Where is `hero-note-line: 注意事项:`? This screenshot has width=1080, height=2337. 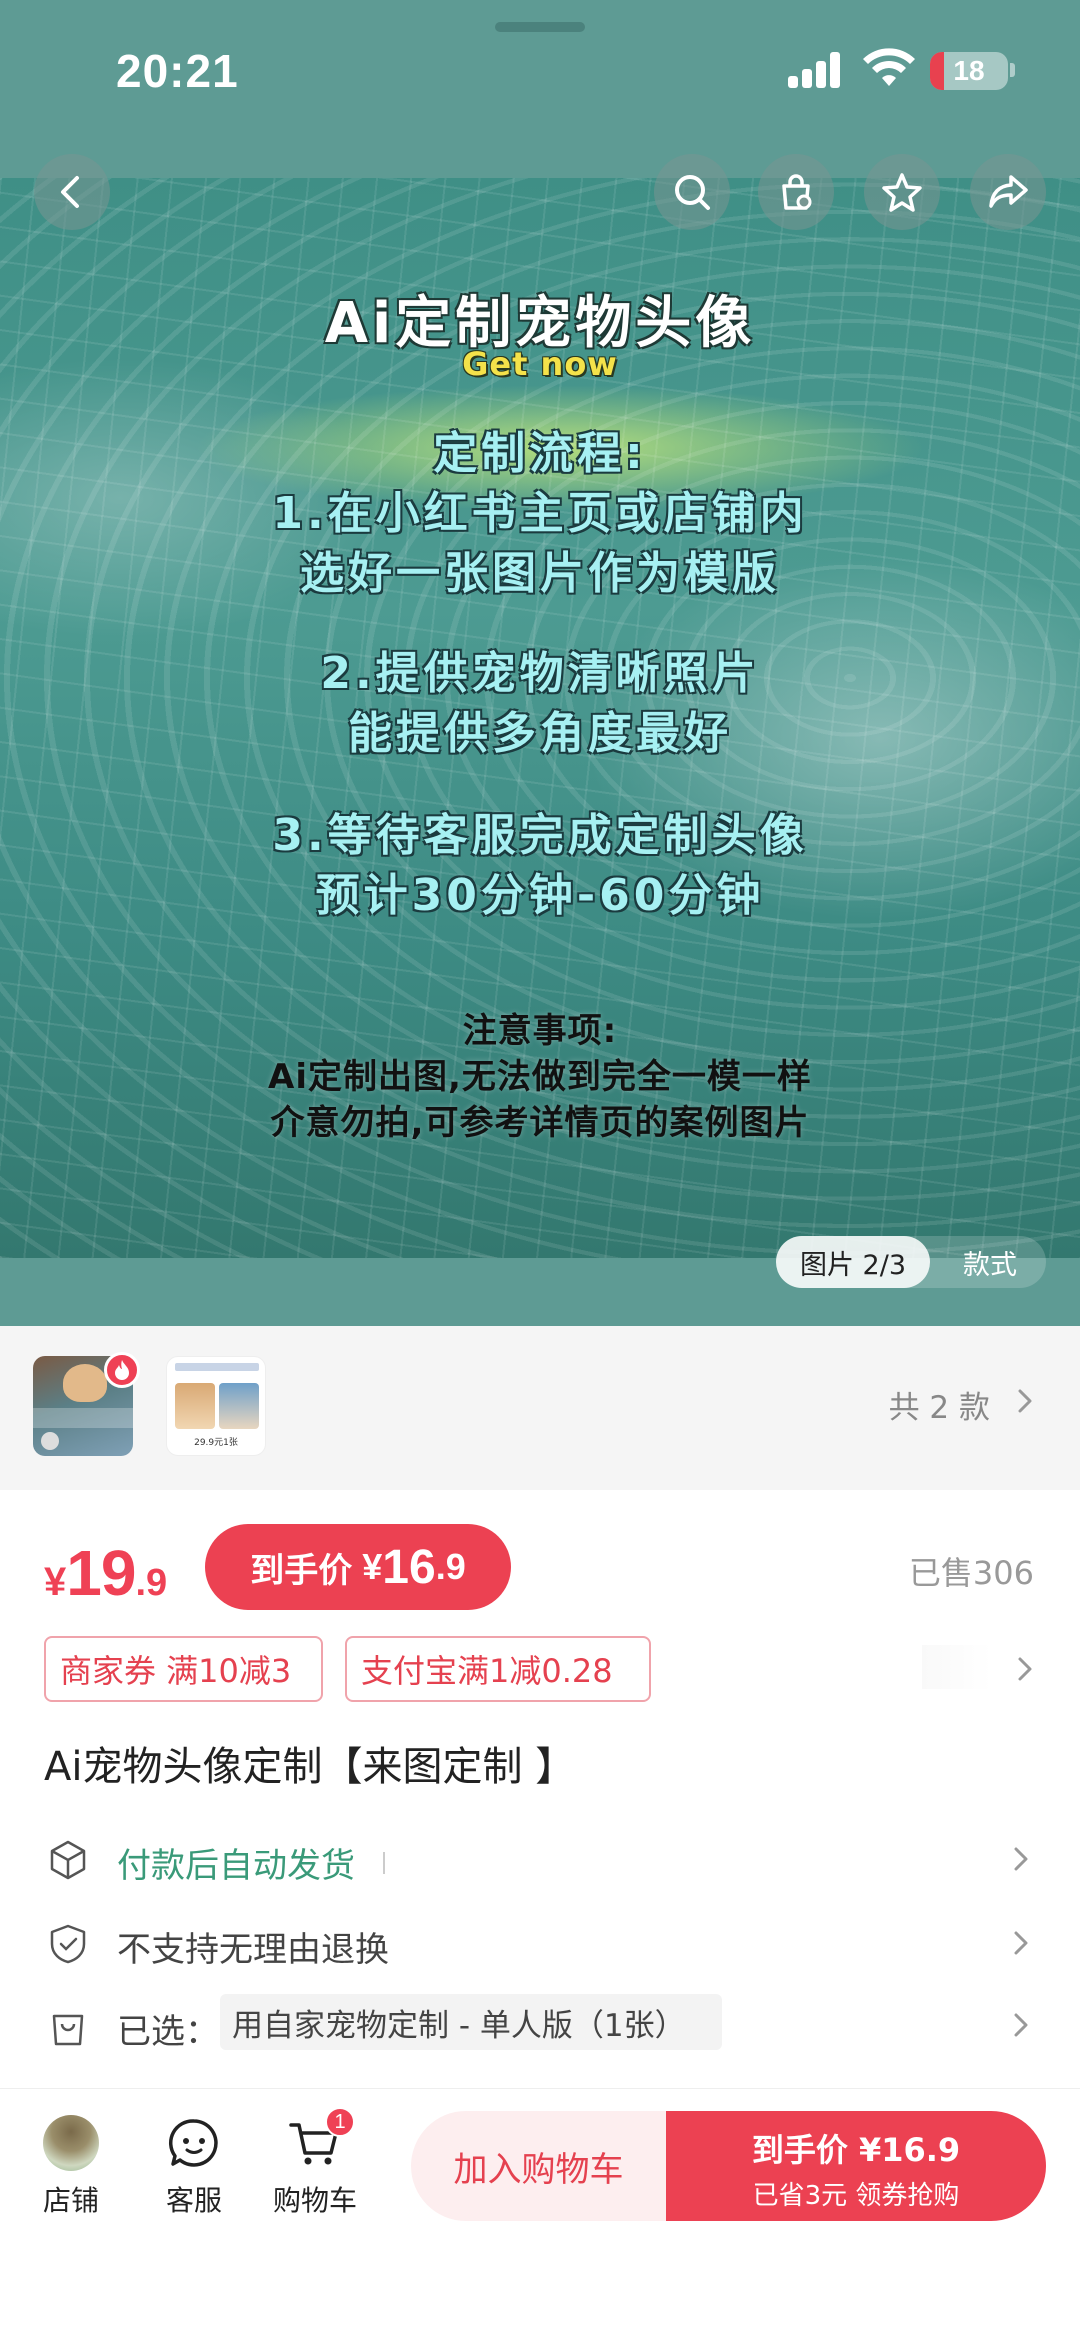
hero-note-line: 注意事项: is located at coordinates (540, 1031).